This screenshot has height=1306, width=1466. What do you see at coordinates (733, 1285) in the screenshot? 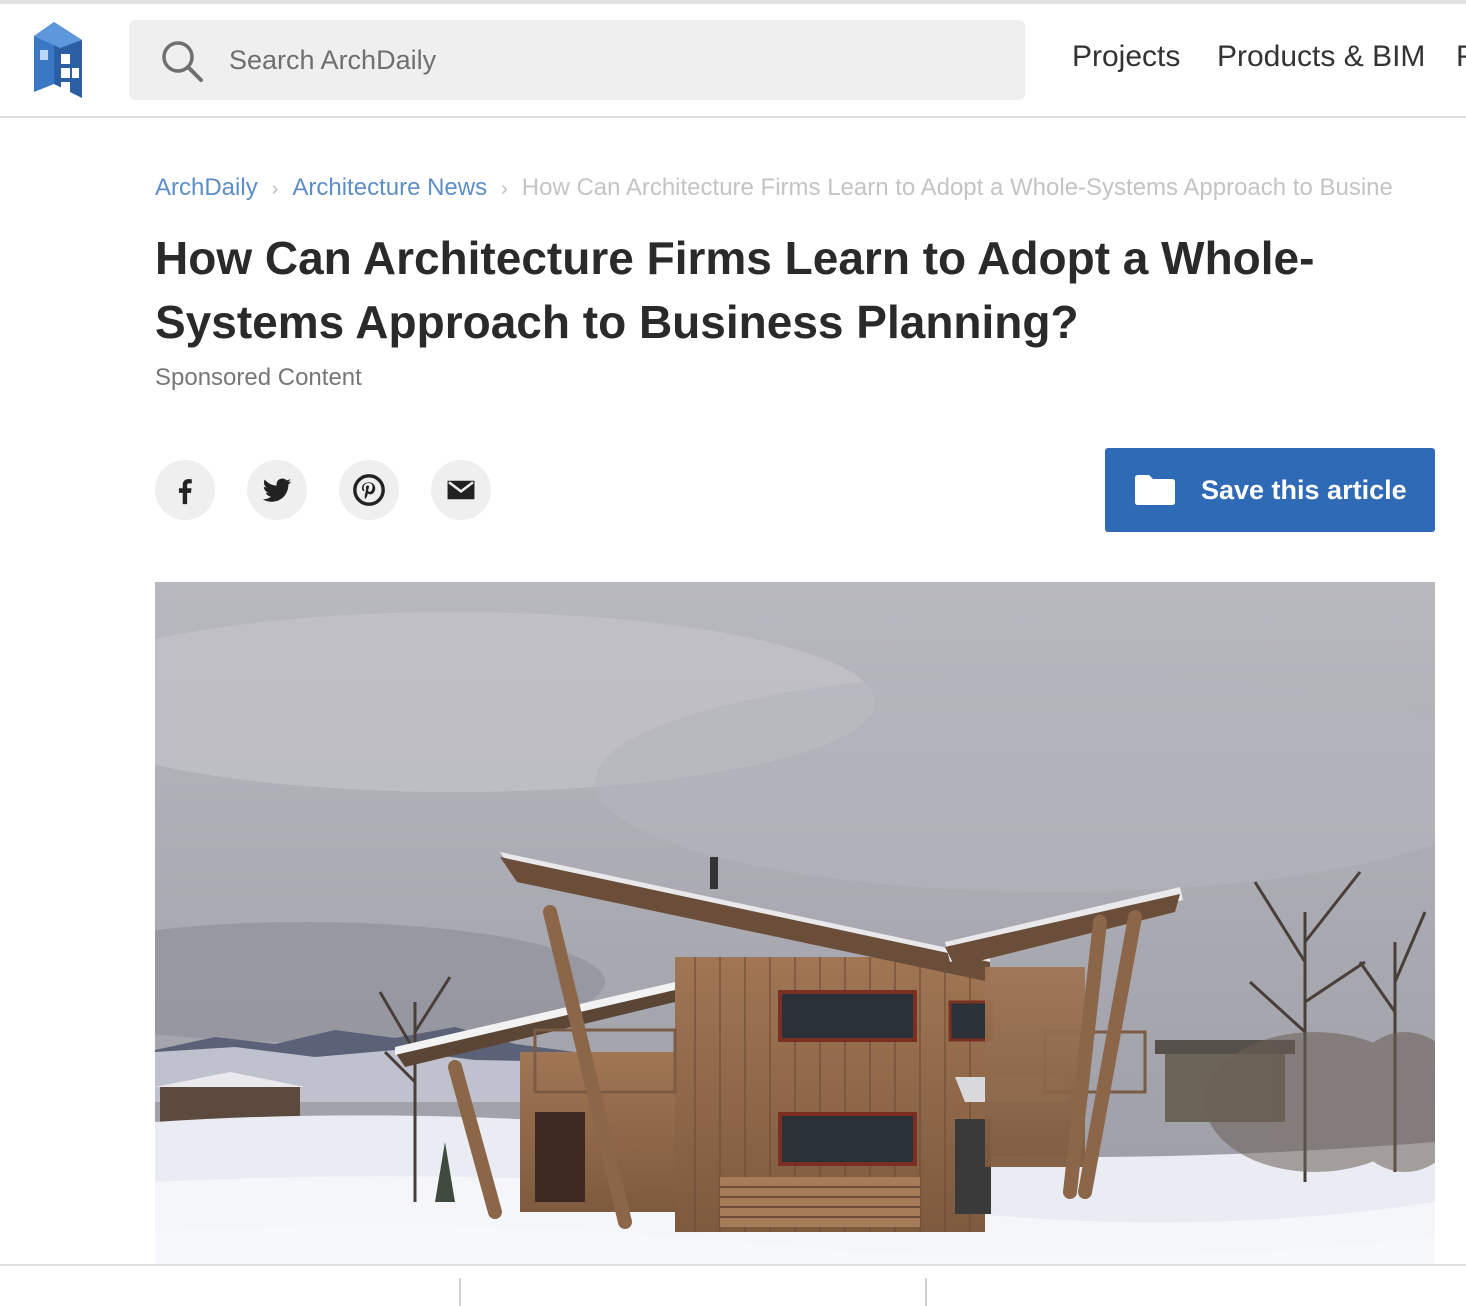
I see `bottom-toolbar` at bounding box center [733, 1285].